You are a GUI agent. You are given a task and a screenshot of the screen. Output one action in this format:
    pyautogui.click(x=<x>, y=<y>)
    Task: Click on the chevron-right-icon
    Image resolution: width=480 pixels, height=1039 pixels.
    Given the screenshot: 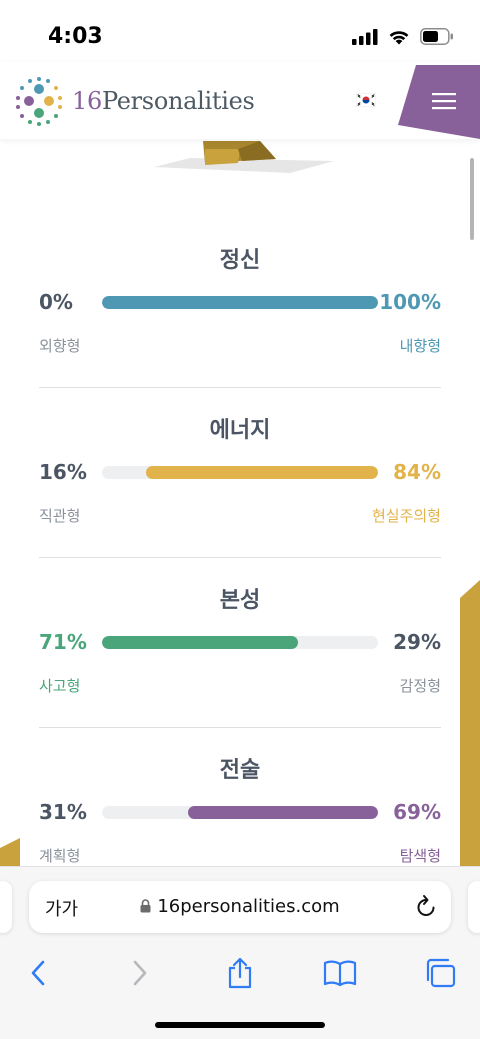 What is the action you would take?
    pyautogui.click(x=140, y=973)
    